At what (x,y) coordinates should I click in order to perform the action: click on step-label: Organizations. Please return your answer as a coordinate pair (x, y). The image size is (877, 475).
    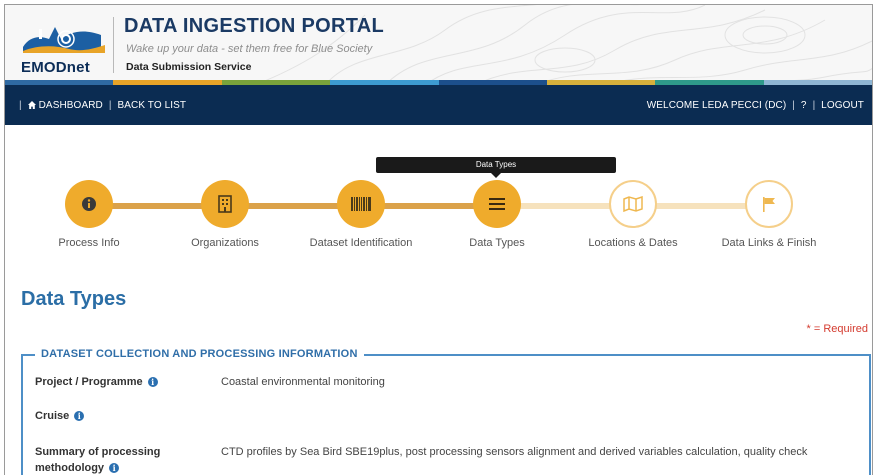
    Looking at the image, I should click on (225, 243).